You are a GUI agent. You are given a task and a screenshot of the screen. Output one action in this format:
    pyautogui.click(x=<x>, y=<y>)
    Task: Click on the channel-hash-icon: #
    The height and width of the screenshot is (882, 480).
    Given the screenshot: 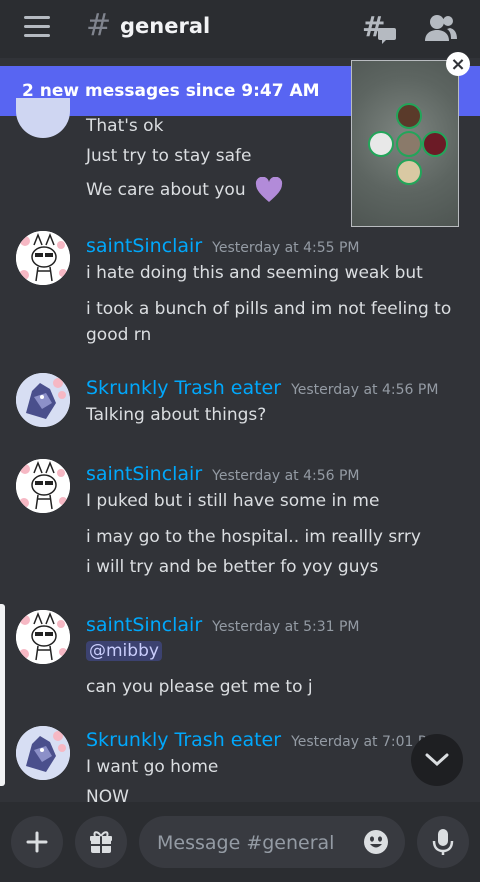 What is the action you would take?
    pyautogui.click(x=99, y=25)
    